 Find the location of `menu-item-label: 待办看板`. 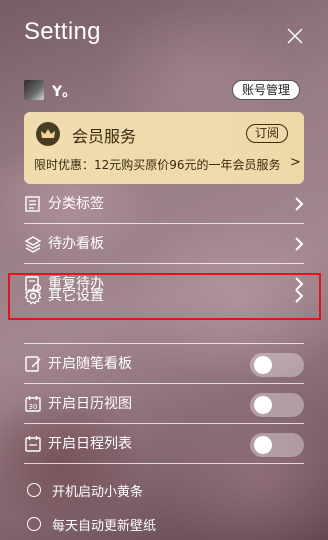

menu-item-label: 待办看板 is located at coordinates (76, 244).